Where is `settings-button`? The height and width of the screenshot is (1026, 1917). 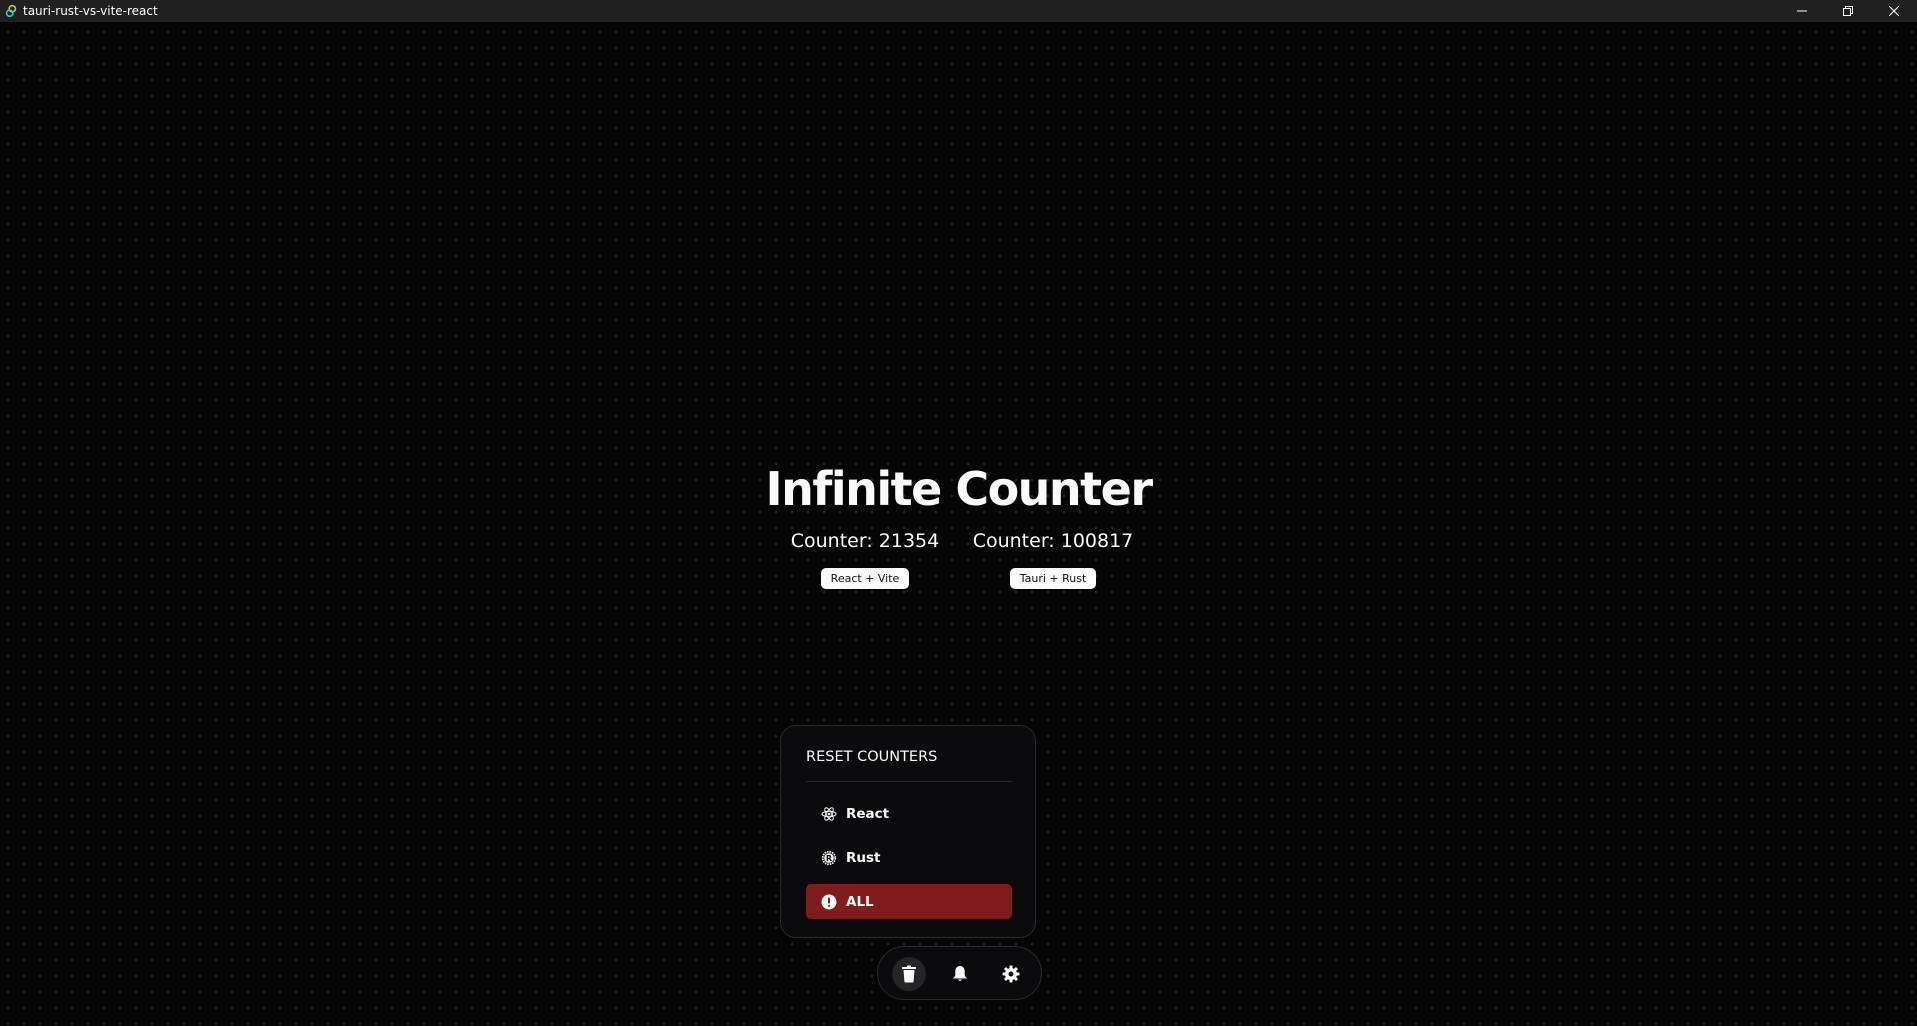 settings-button is located at coordinates (1011, 974).